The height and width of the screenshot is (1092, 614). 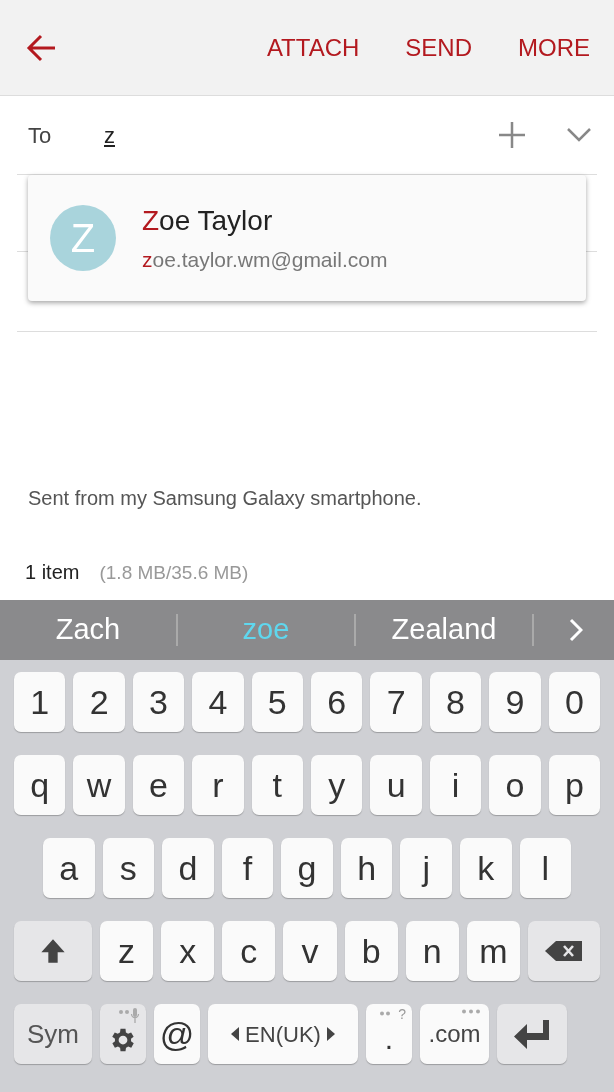 I want to click on key: r, so click(x=218, y=785).